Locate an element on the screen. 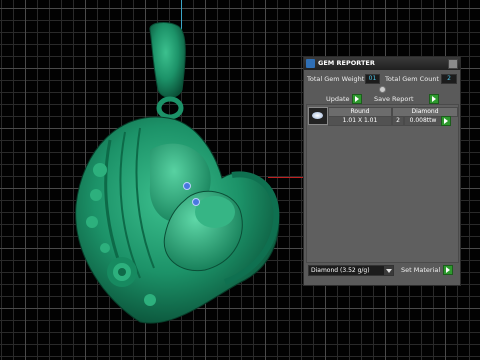 The height and width of the screenshot is (360, 480). total-gem-weight-label: Total Gem Weight is located at coordinates (336, 79).